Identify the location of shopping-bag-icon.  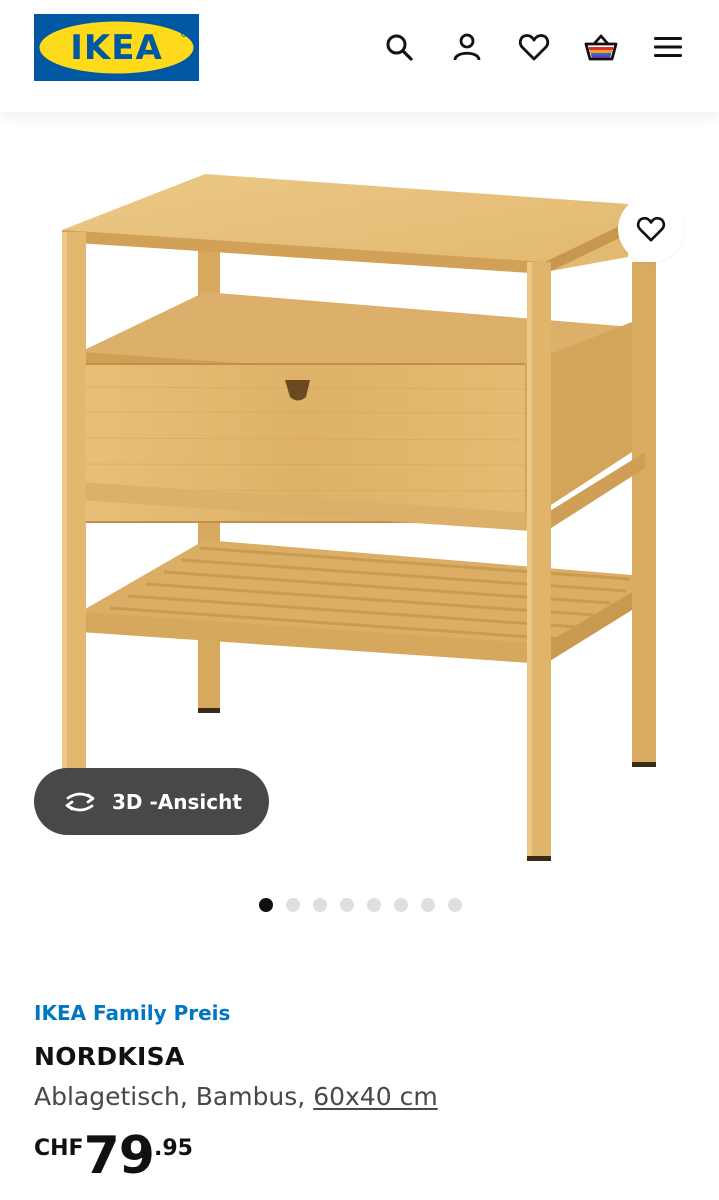
(601, 47).